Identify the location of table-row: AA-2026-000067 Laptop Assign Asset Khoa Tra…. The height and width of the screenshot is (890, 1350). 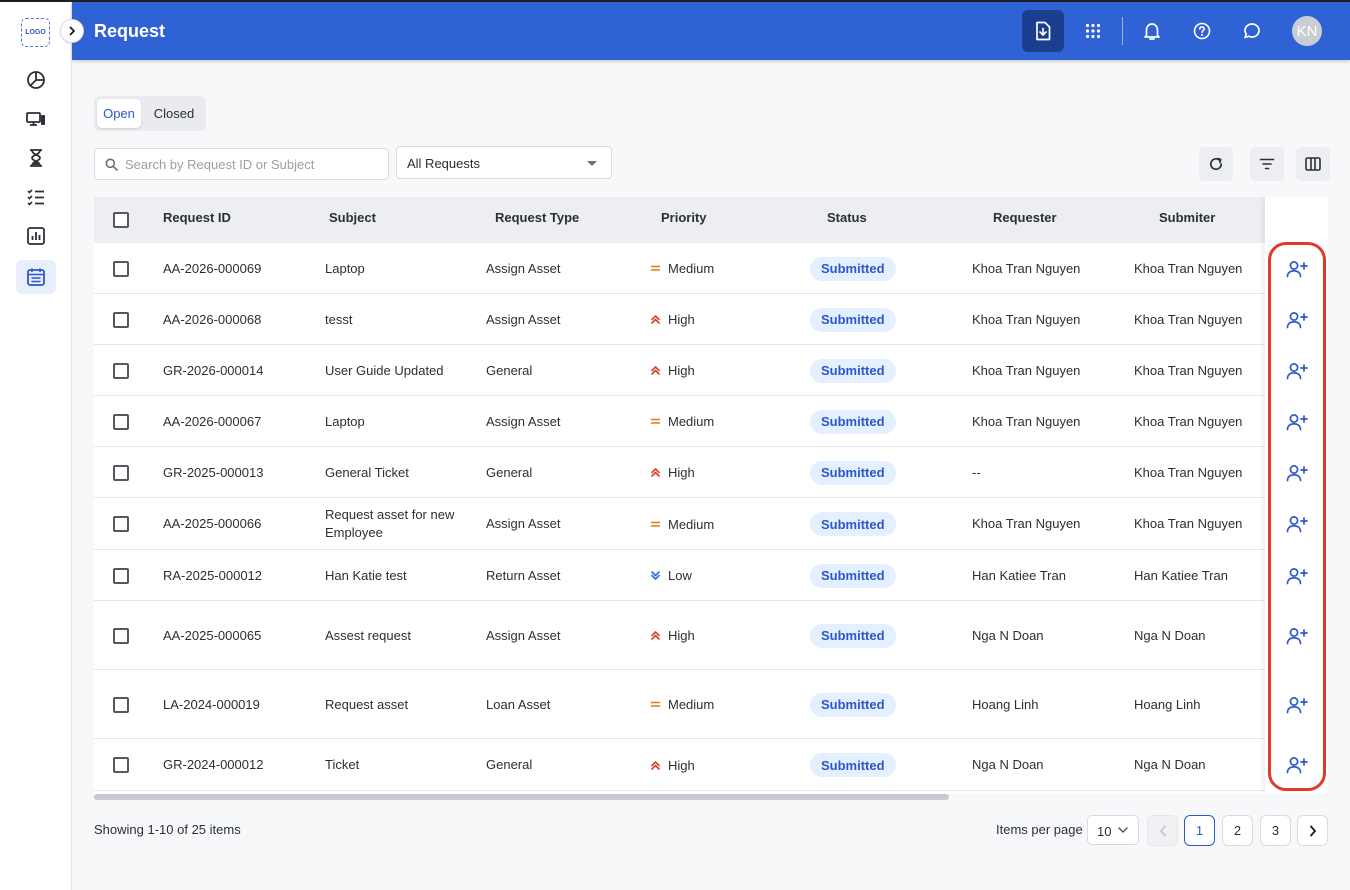
(679, 421).